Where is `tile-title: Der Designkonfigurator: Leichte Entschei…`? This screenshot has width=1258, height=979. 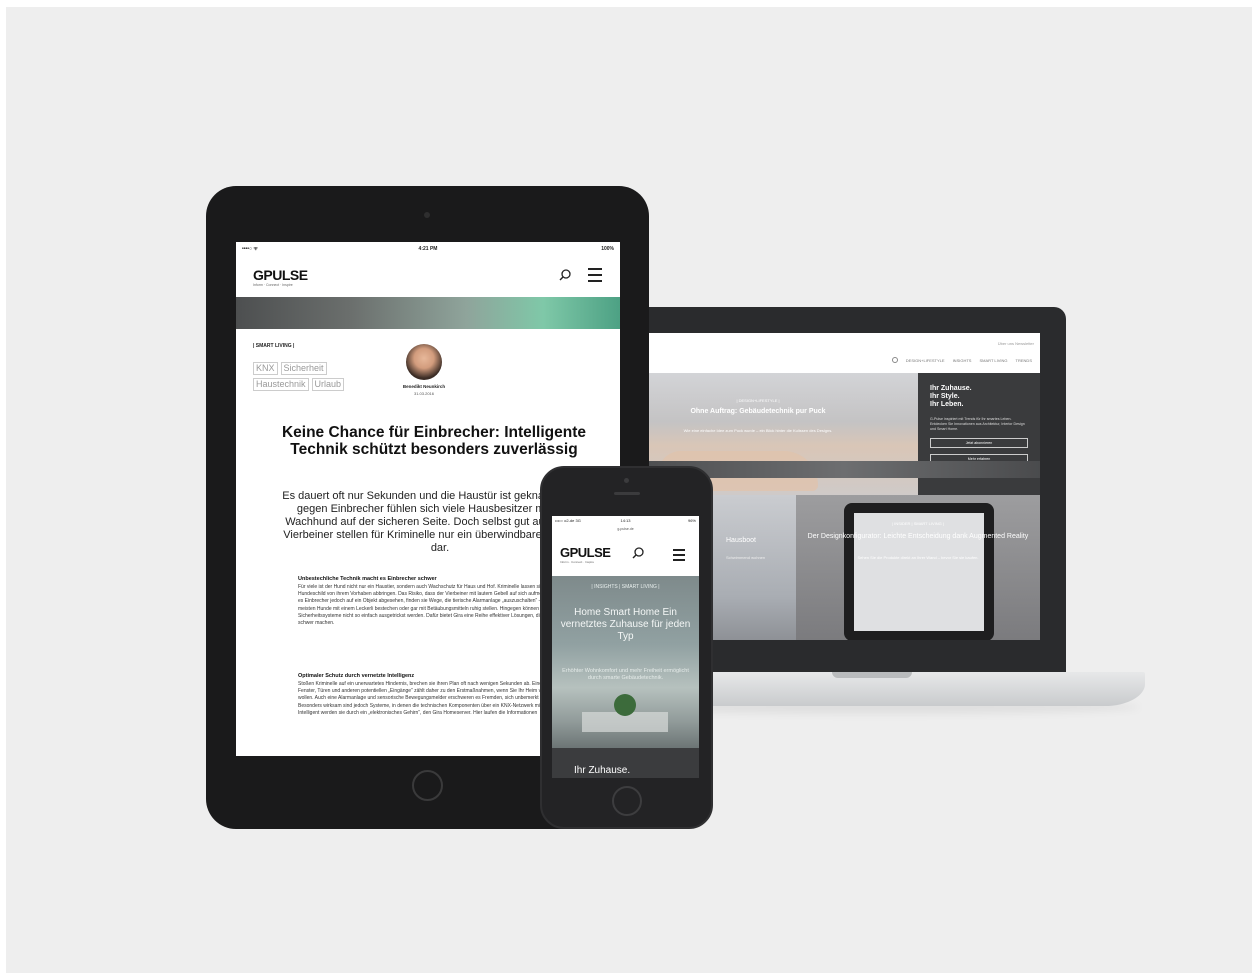 tile-title: Der Designkonfigurator: Leichte Entschei… is located at coordinates (918, 536).